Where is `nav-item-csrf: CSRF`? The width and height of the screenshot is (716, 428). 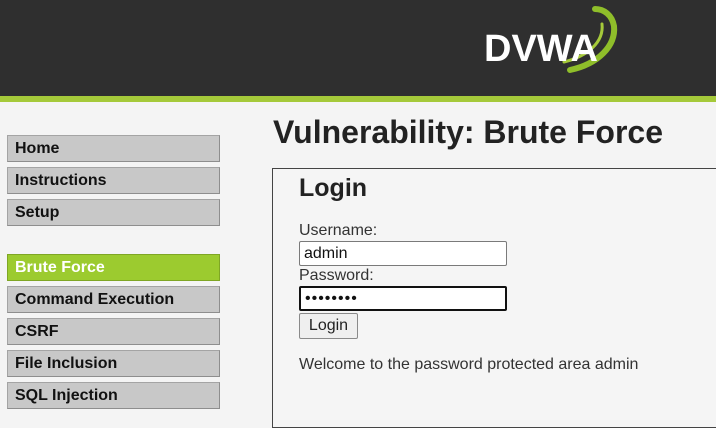 nav-item-csrf: CSRF is located at coordinates (113, 331).